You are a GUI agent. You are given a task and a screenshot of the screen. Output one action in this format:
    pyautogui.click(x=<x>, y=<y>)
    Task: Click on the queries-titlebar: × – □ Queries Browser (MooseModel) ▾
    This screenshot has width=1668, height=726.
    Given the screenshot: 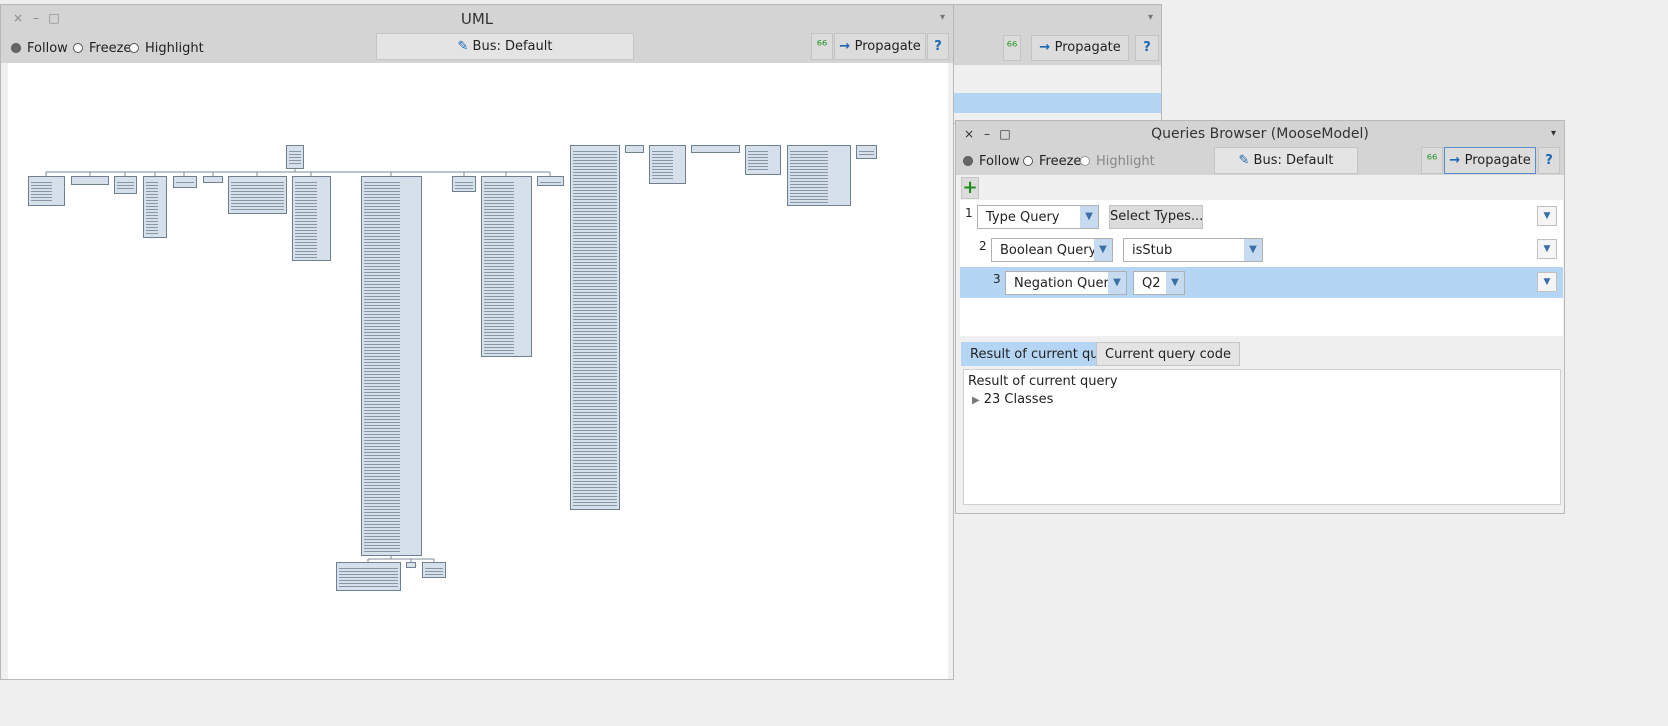 What is the action you would take?
    pyautogui.click(x=1260, y=135)
    